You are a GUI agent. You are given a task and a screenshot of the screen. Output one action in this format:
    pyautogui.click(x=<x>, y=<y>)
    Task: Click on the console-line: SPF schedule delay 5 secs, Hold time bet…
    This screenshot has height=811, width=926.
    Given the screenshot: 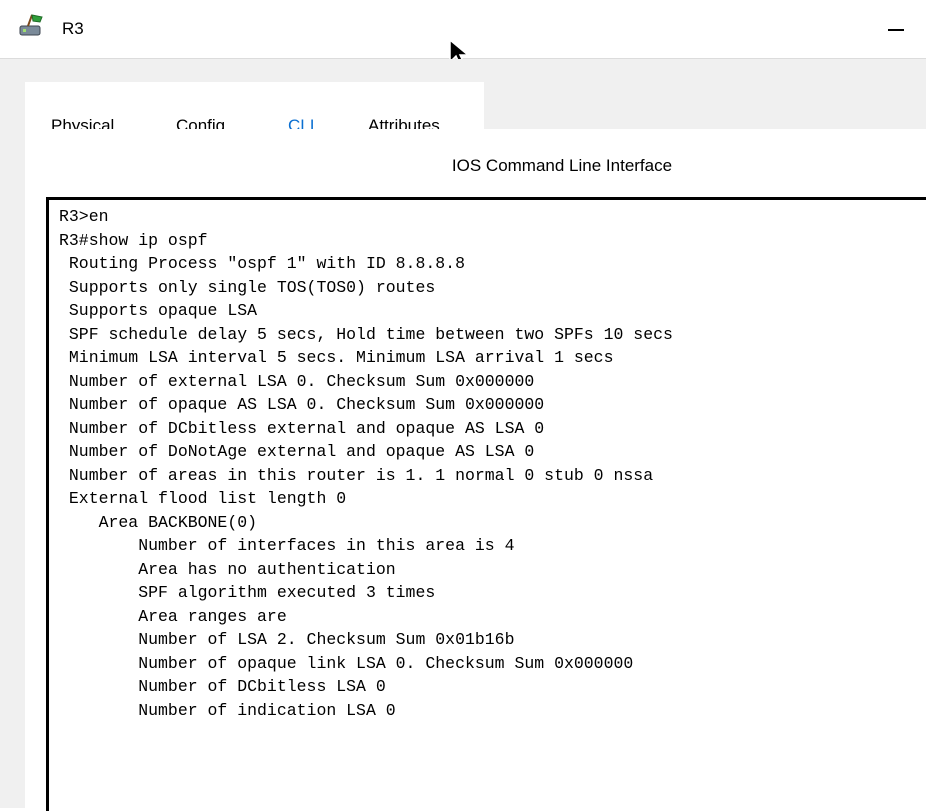 What is the action you would take?
    pyautogui.click(x=366, y=334)
    